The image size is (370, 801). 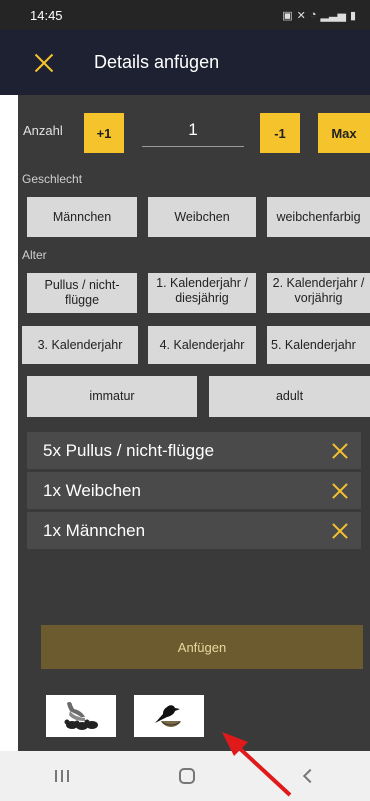 What do you see at coordinates (318, 345) in the screenshot?
I see `age-option-5ky: 5. Kalenderjahr` at bounding box center [318, 345].